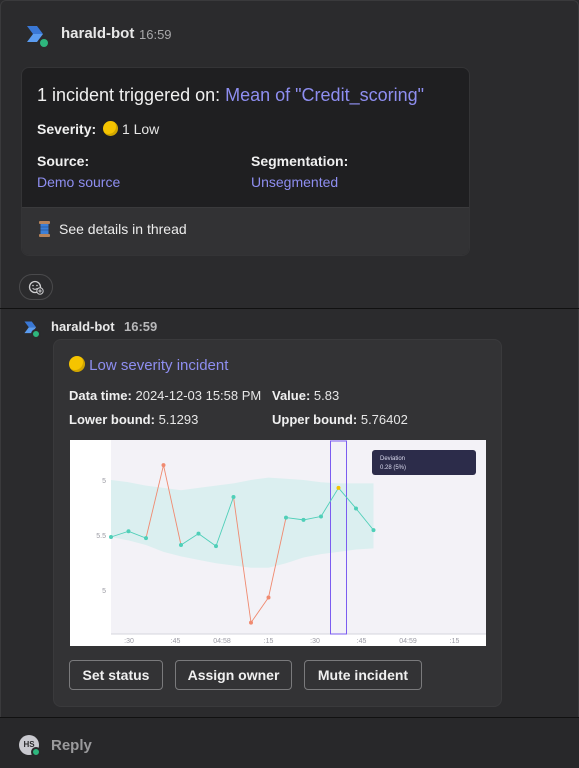  What do you see at coordinates (408, 641) in the screenshot?
I see `x-tick-label: 04:59` at bounding box center [408, 641].